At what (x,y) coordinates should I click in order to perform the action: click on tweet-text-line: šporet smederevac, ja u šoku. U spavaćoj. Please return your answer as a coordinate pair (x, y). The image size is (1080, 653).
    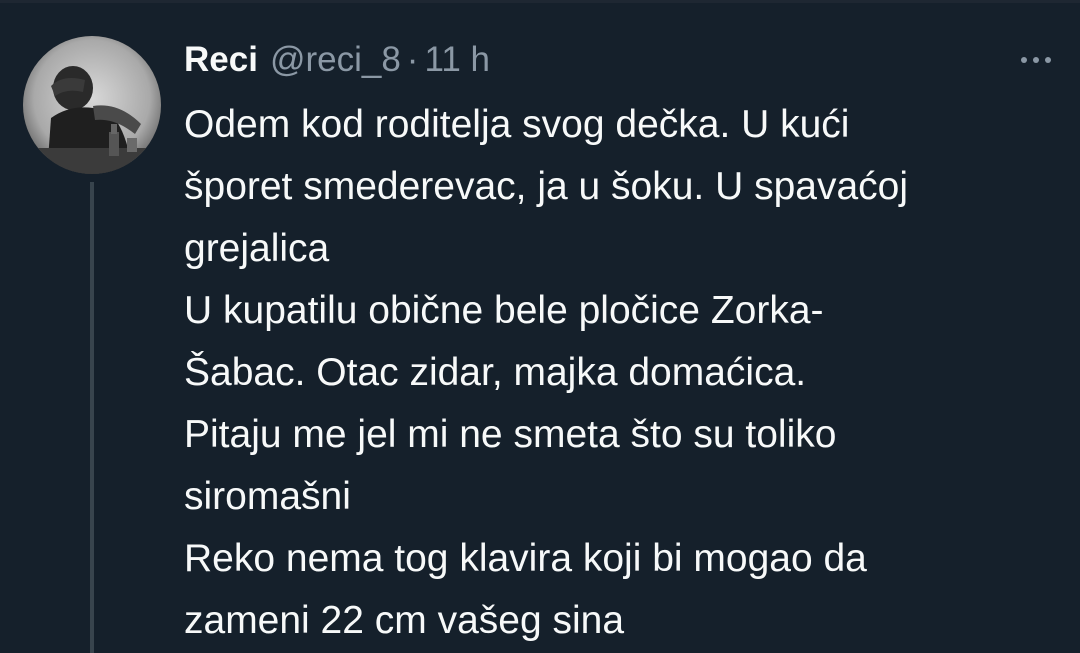
    Looking at the image, I should click on (546, 186).